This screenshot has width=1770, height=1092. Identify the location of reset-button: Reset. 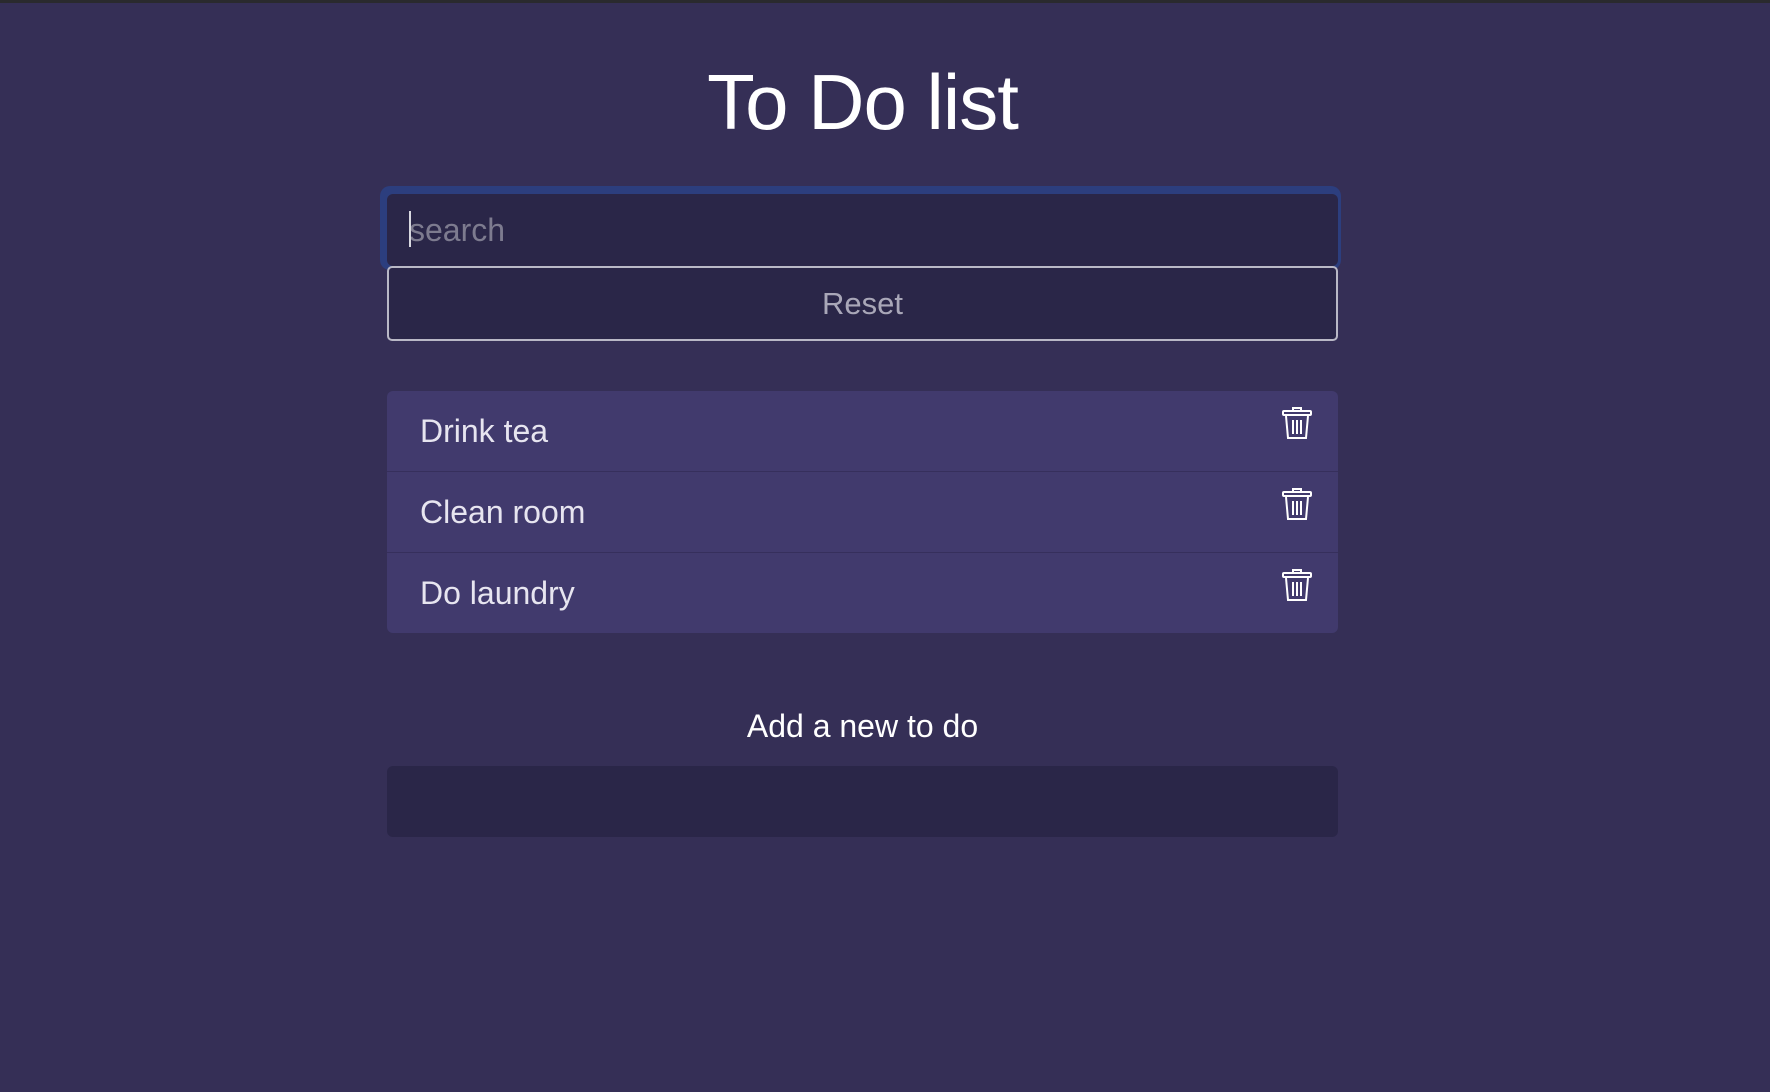
(862, 303).